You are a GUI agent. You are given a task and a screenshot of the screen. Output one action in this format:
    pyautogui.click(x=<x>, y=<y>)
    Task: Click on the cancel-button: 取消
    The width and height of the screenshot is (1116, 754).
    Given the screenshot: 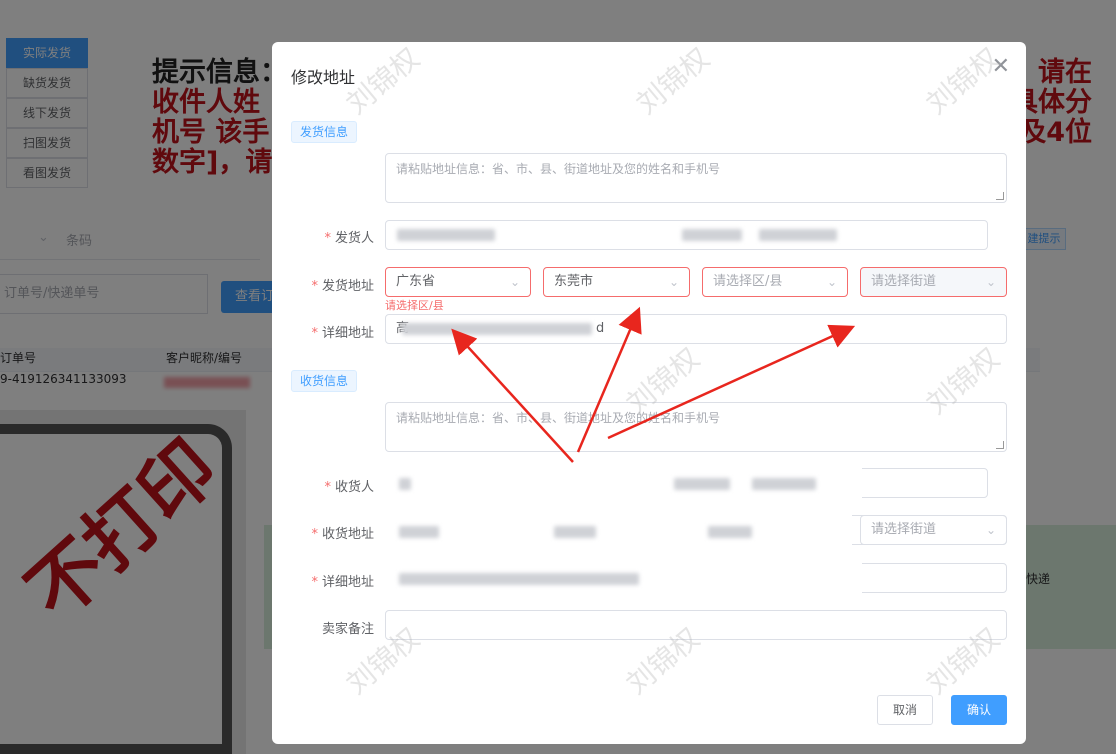 What is the action you would take?
    pyautogui.click(x=905, y=710)
    